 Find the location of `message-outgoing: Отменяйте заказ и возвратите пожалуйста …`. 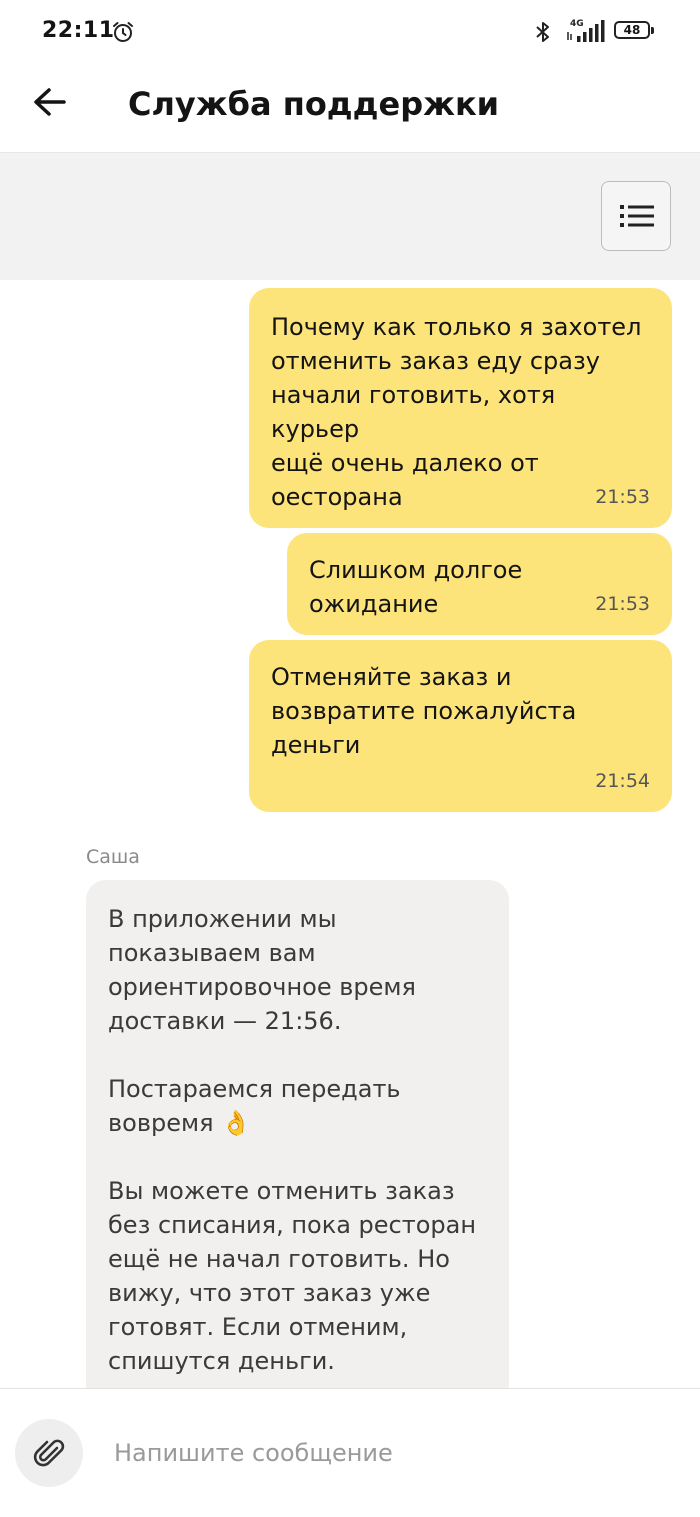

message-outgoing: Отменяйте заказ и возвратите пожалуйста … is located at coordinates (460, 726).